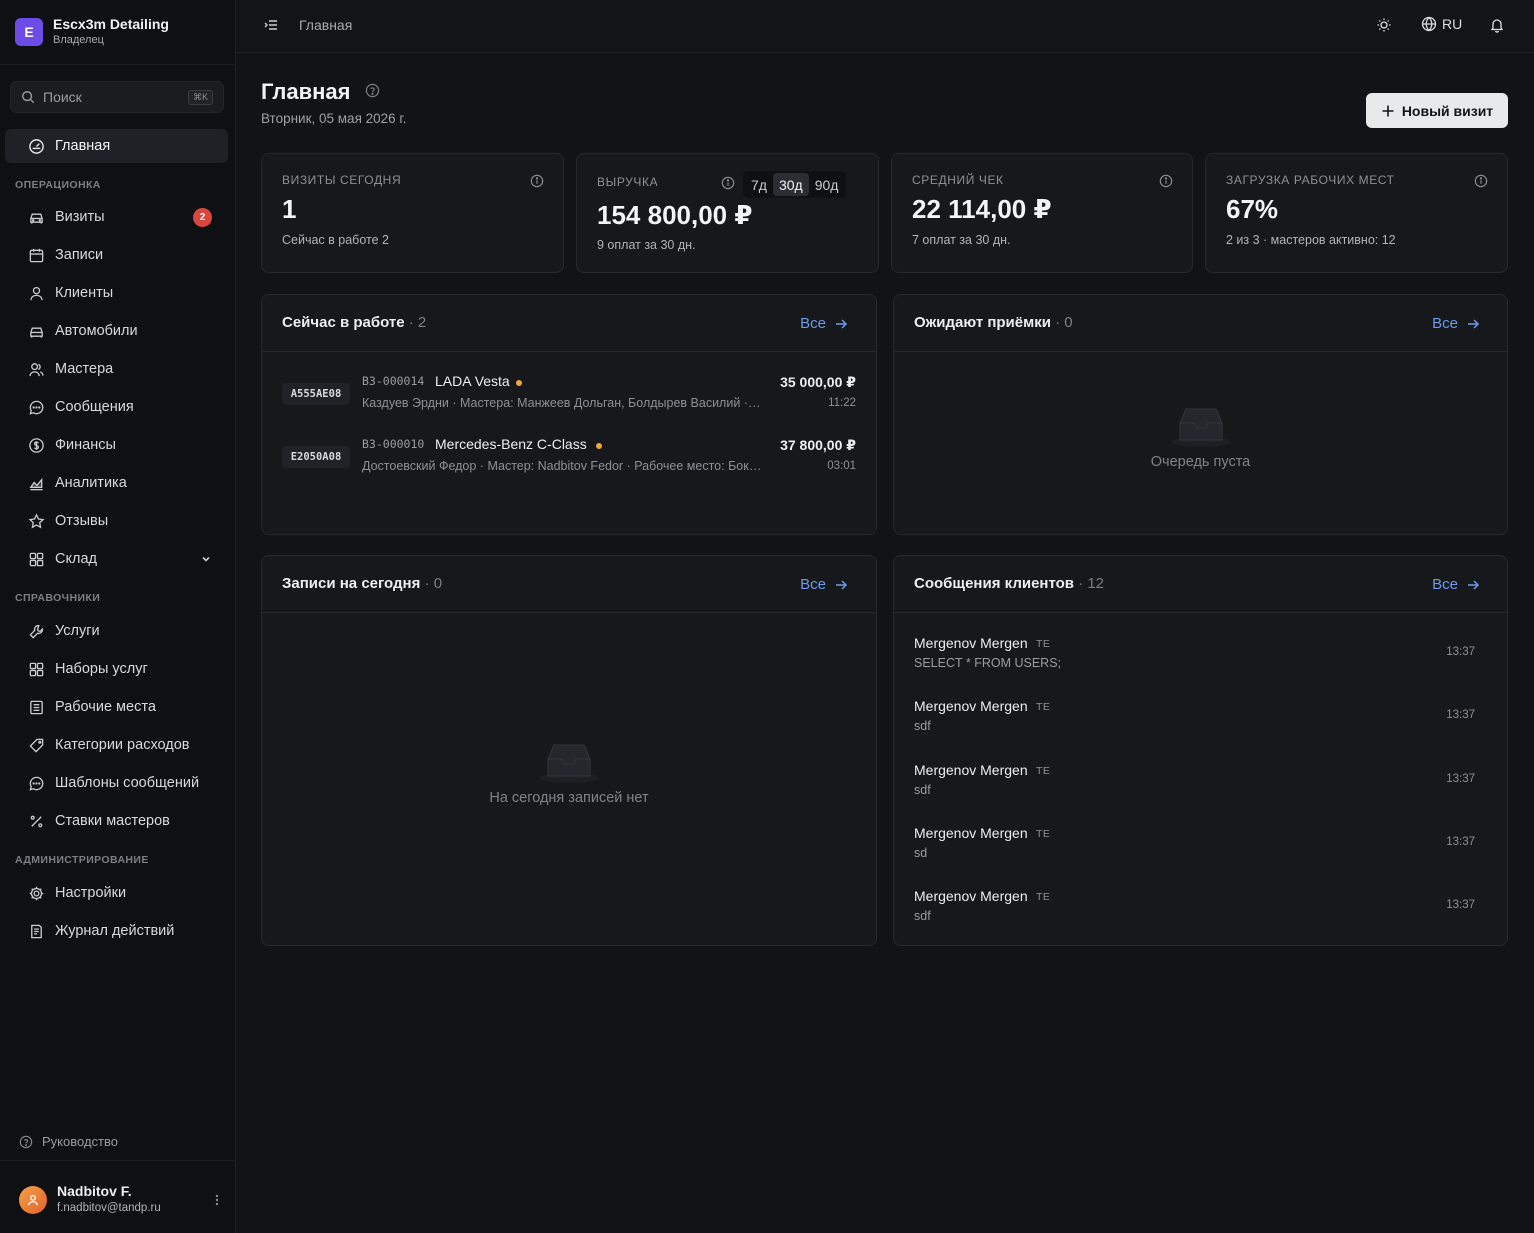 The width and height of the screenshot is (1534, 1233). What do you see at coordinates (675, 215) in the screenshot?
I see `stat-value: 154 800,00 ₽` at bounding box center [675, 215].